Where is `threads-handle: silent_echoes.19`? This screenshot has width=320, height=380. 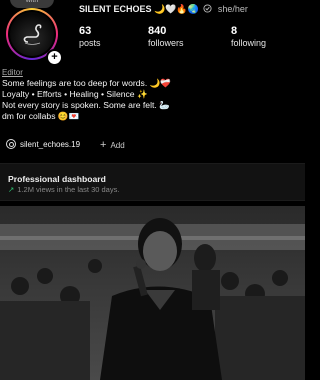
threads-handle: silent_echoes.19 is located at coordinates (50, 144).